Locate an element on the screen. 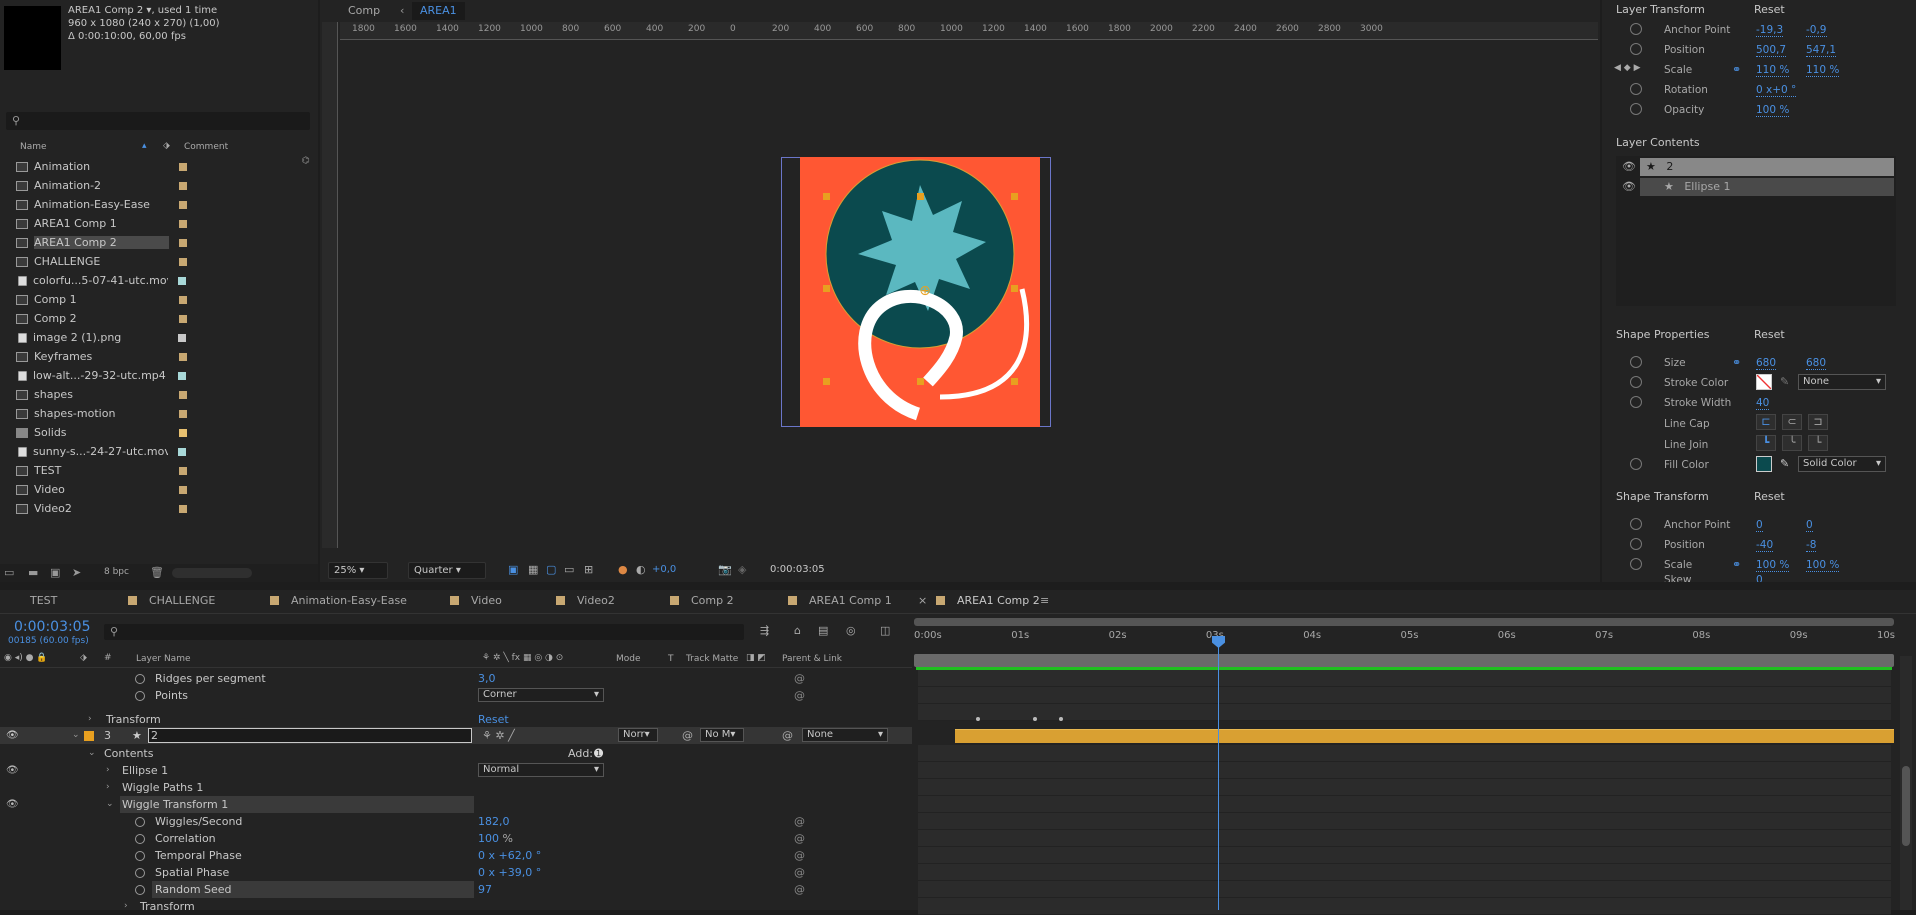  shy-icon: ▤ is located at coordinates (823, 630).